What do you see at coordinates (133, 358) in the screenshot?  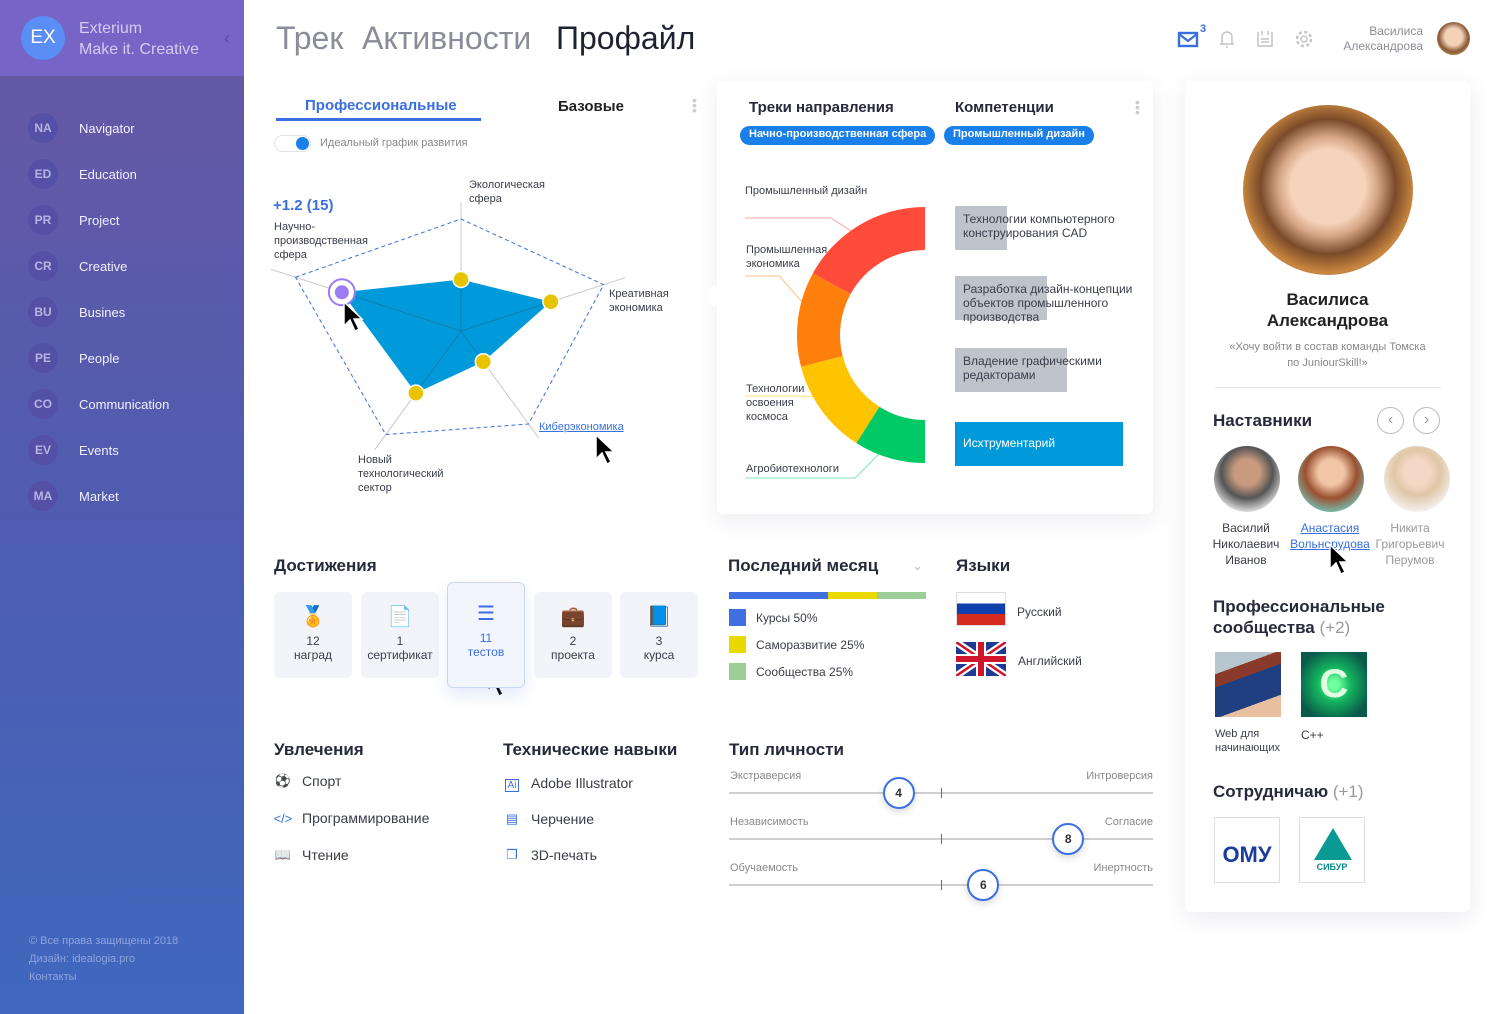 I see `sidebar-item-people: PE People` at bounding box center [133, 358].